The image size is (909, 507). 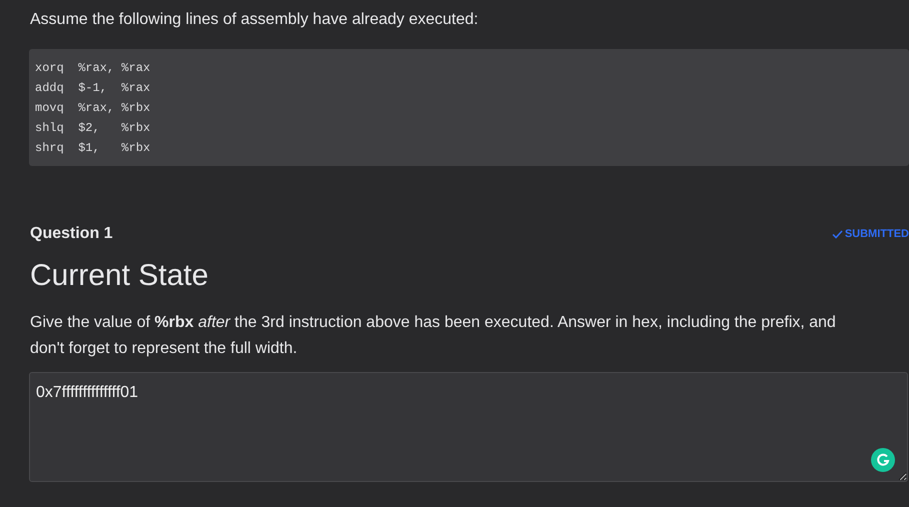 What do you see at coordinates (120, 276) in the screenshot?
I see `question-title: Current State` at bounding box center [120, 276].